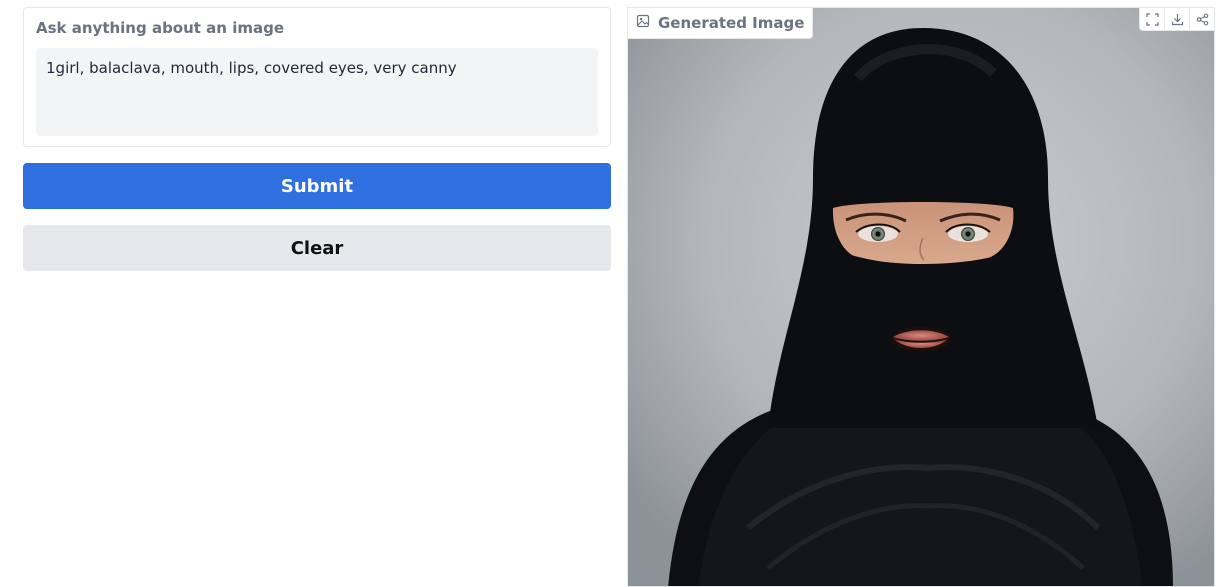 The height and width of the screenshot is (587, 1226). I want to click on generated-image-label-tab: Generated Image, so click(721, 23).